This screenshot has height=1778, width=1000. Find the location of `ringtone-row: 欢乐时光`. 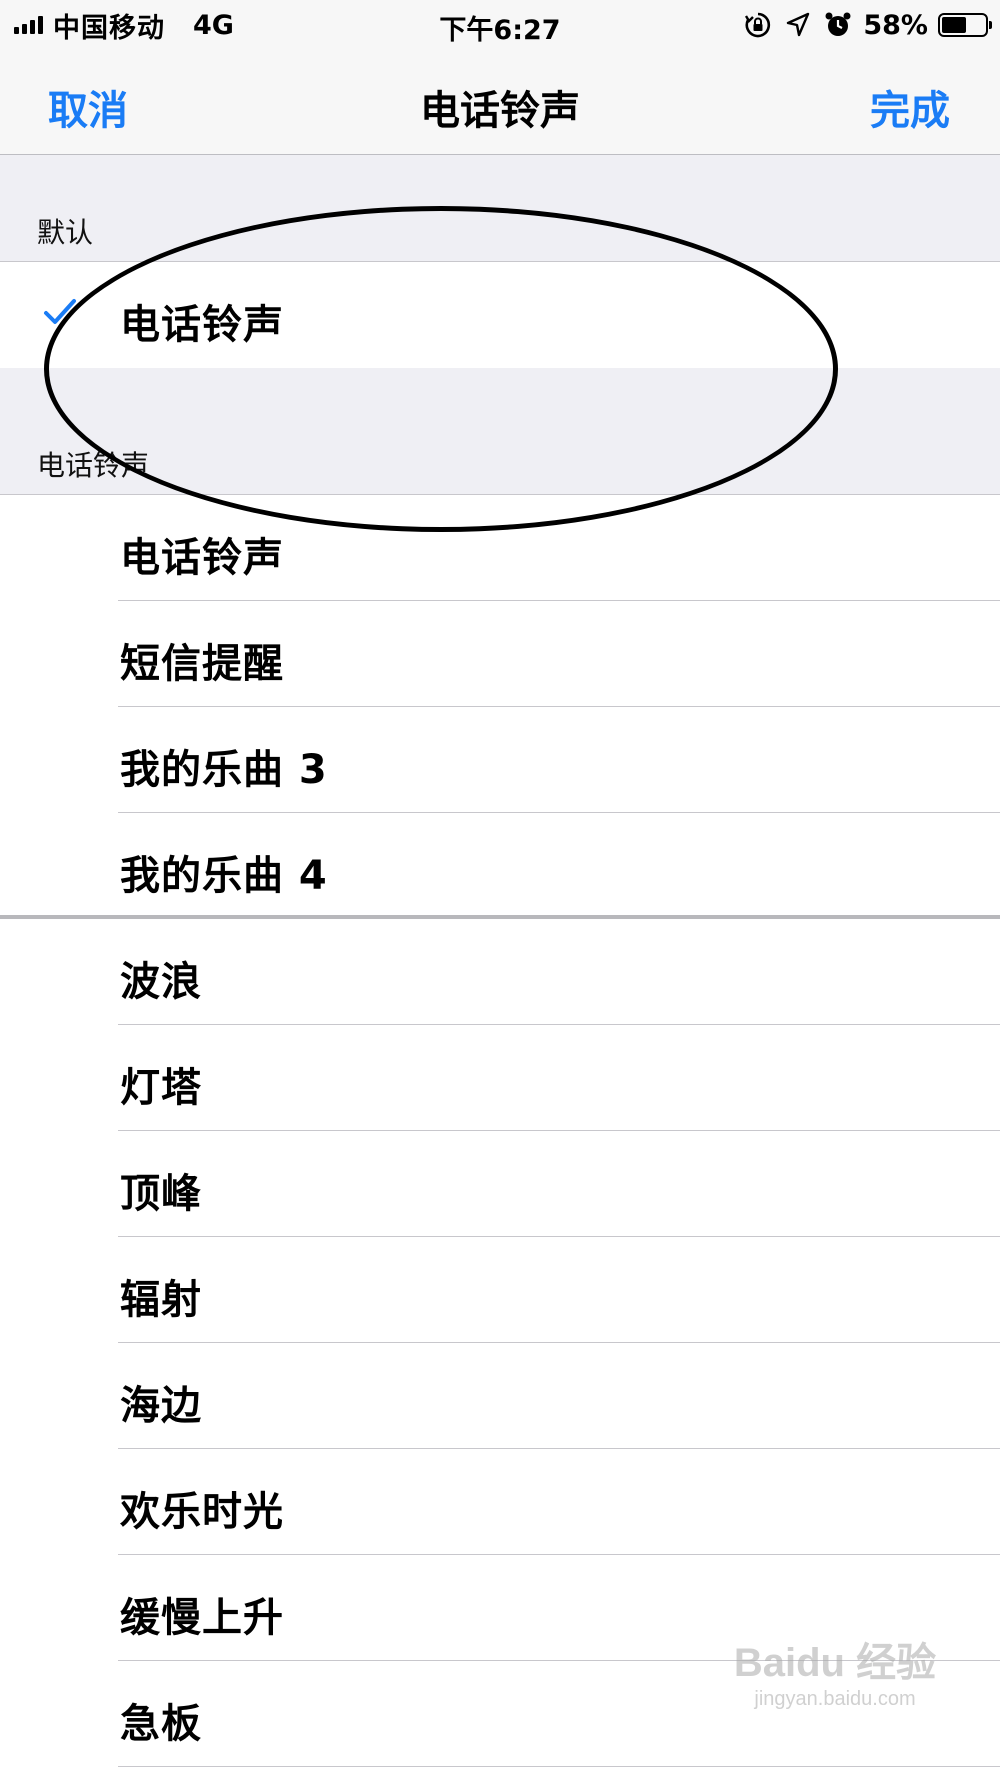

ringtone-row: 欢乐时光 is located at coordinates (500, 1502).